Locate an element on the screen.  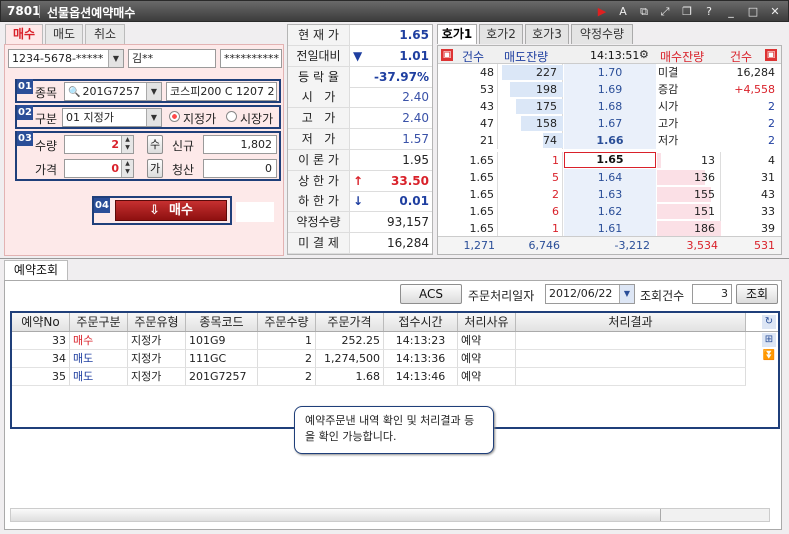
table-cell: 1.68 is located at coordinates (350, 377).